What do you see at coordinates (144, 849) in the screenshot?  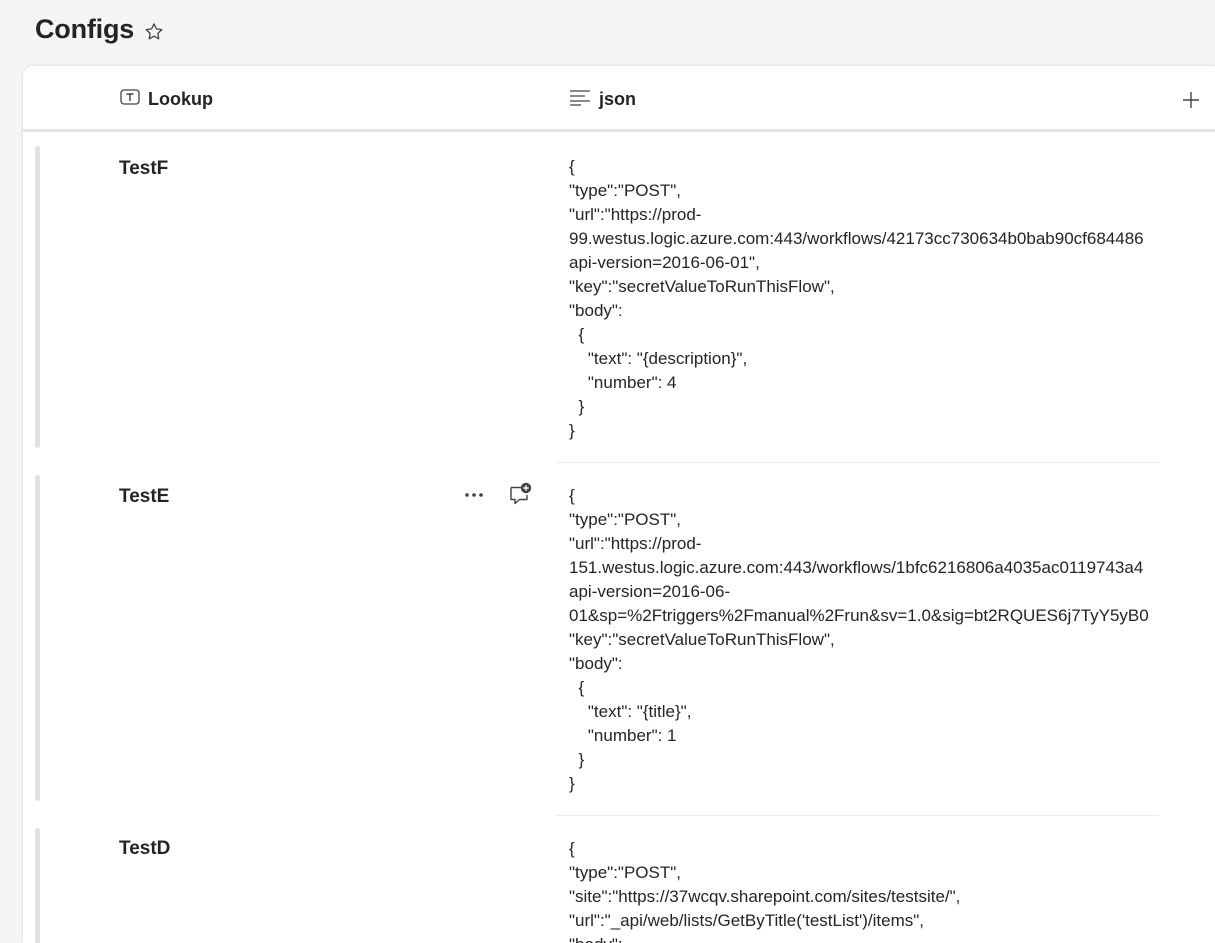 I see `row-title: TestD` at bounding box center [144, 849].